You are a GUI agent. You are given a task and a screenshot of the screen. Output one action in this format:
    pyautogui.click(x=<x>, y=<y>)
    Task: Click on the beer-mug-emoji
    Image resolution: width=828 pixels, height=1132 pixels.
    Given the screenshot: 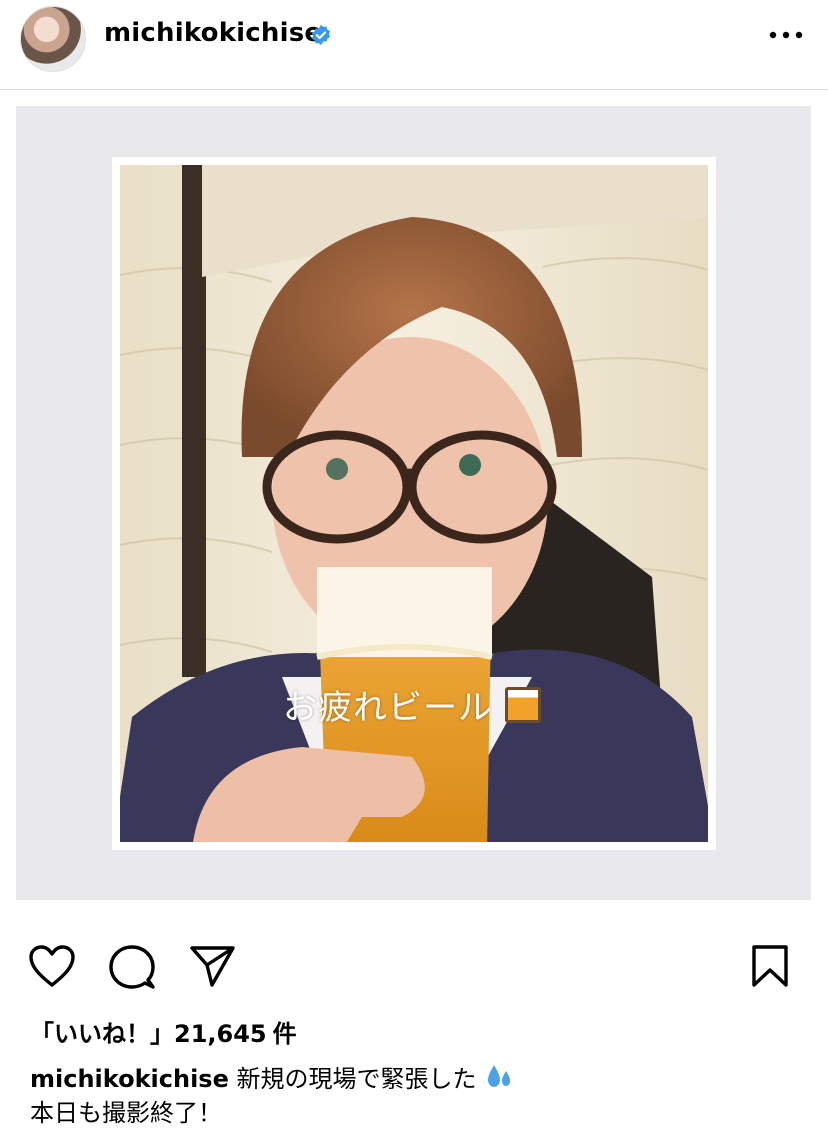 What is the action you would take?
    pyautogui.click(x=522, y=705)
    